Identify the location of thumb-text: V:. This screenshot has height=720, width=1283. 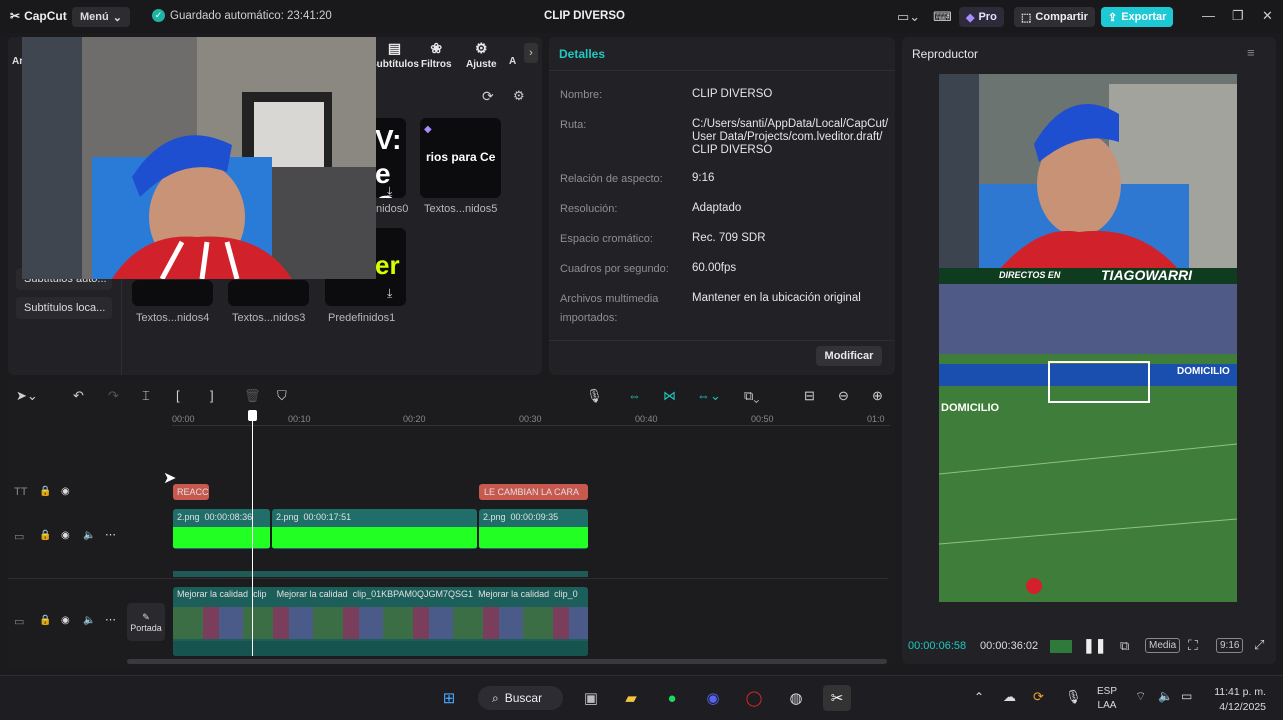
(388, 139).